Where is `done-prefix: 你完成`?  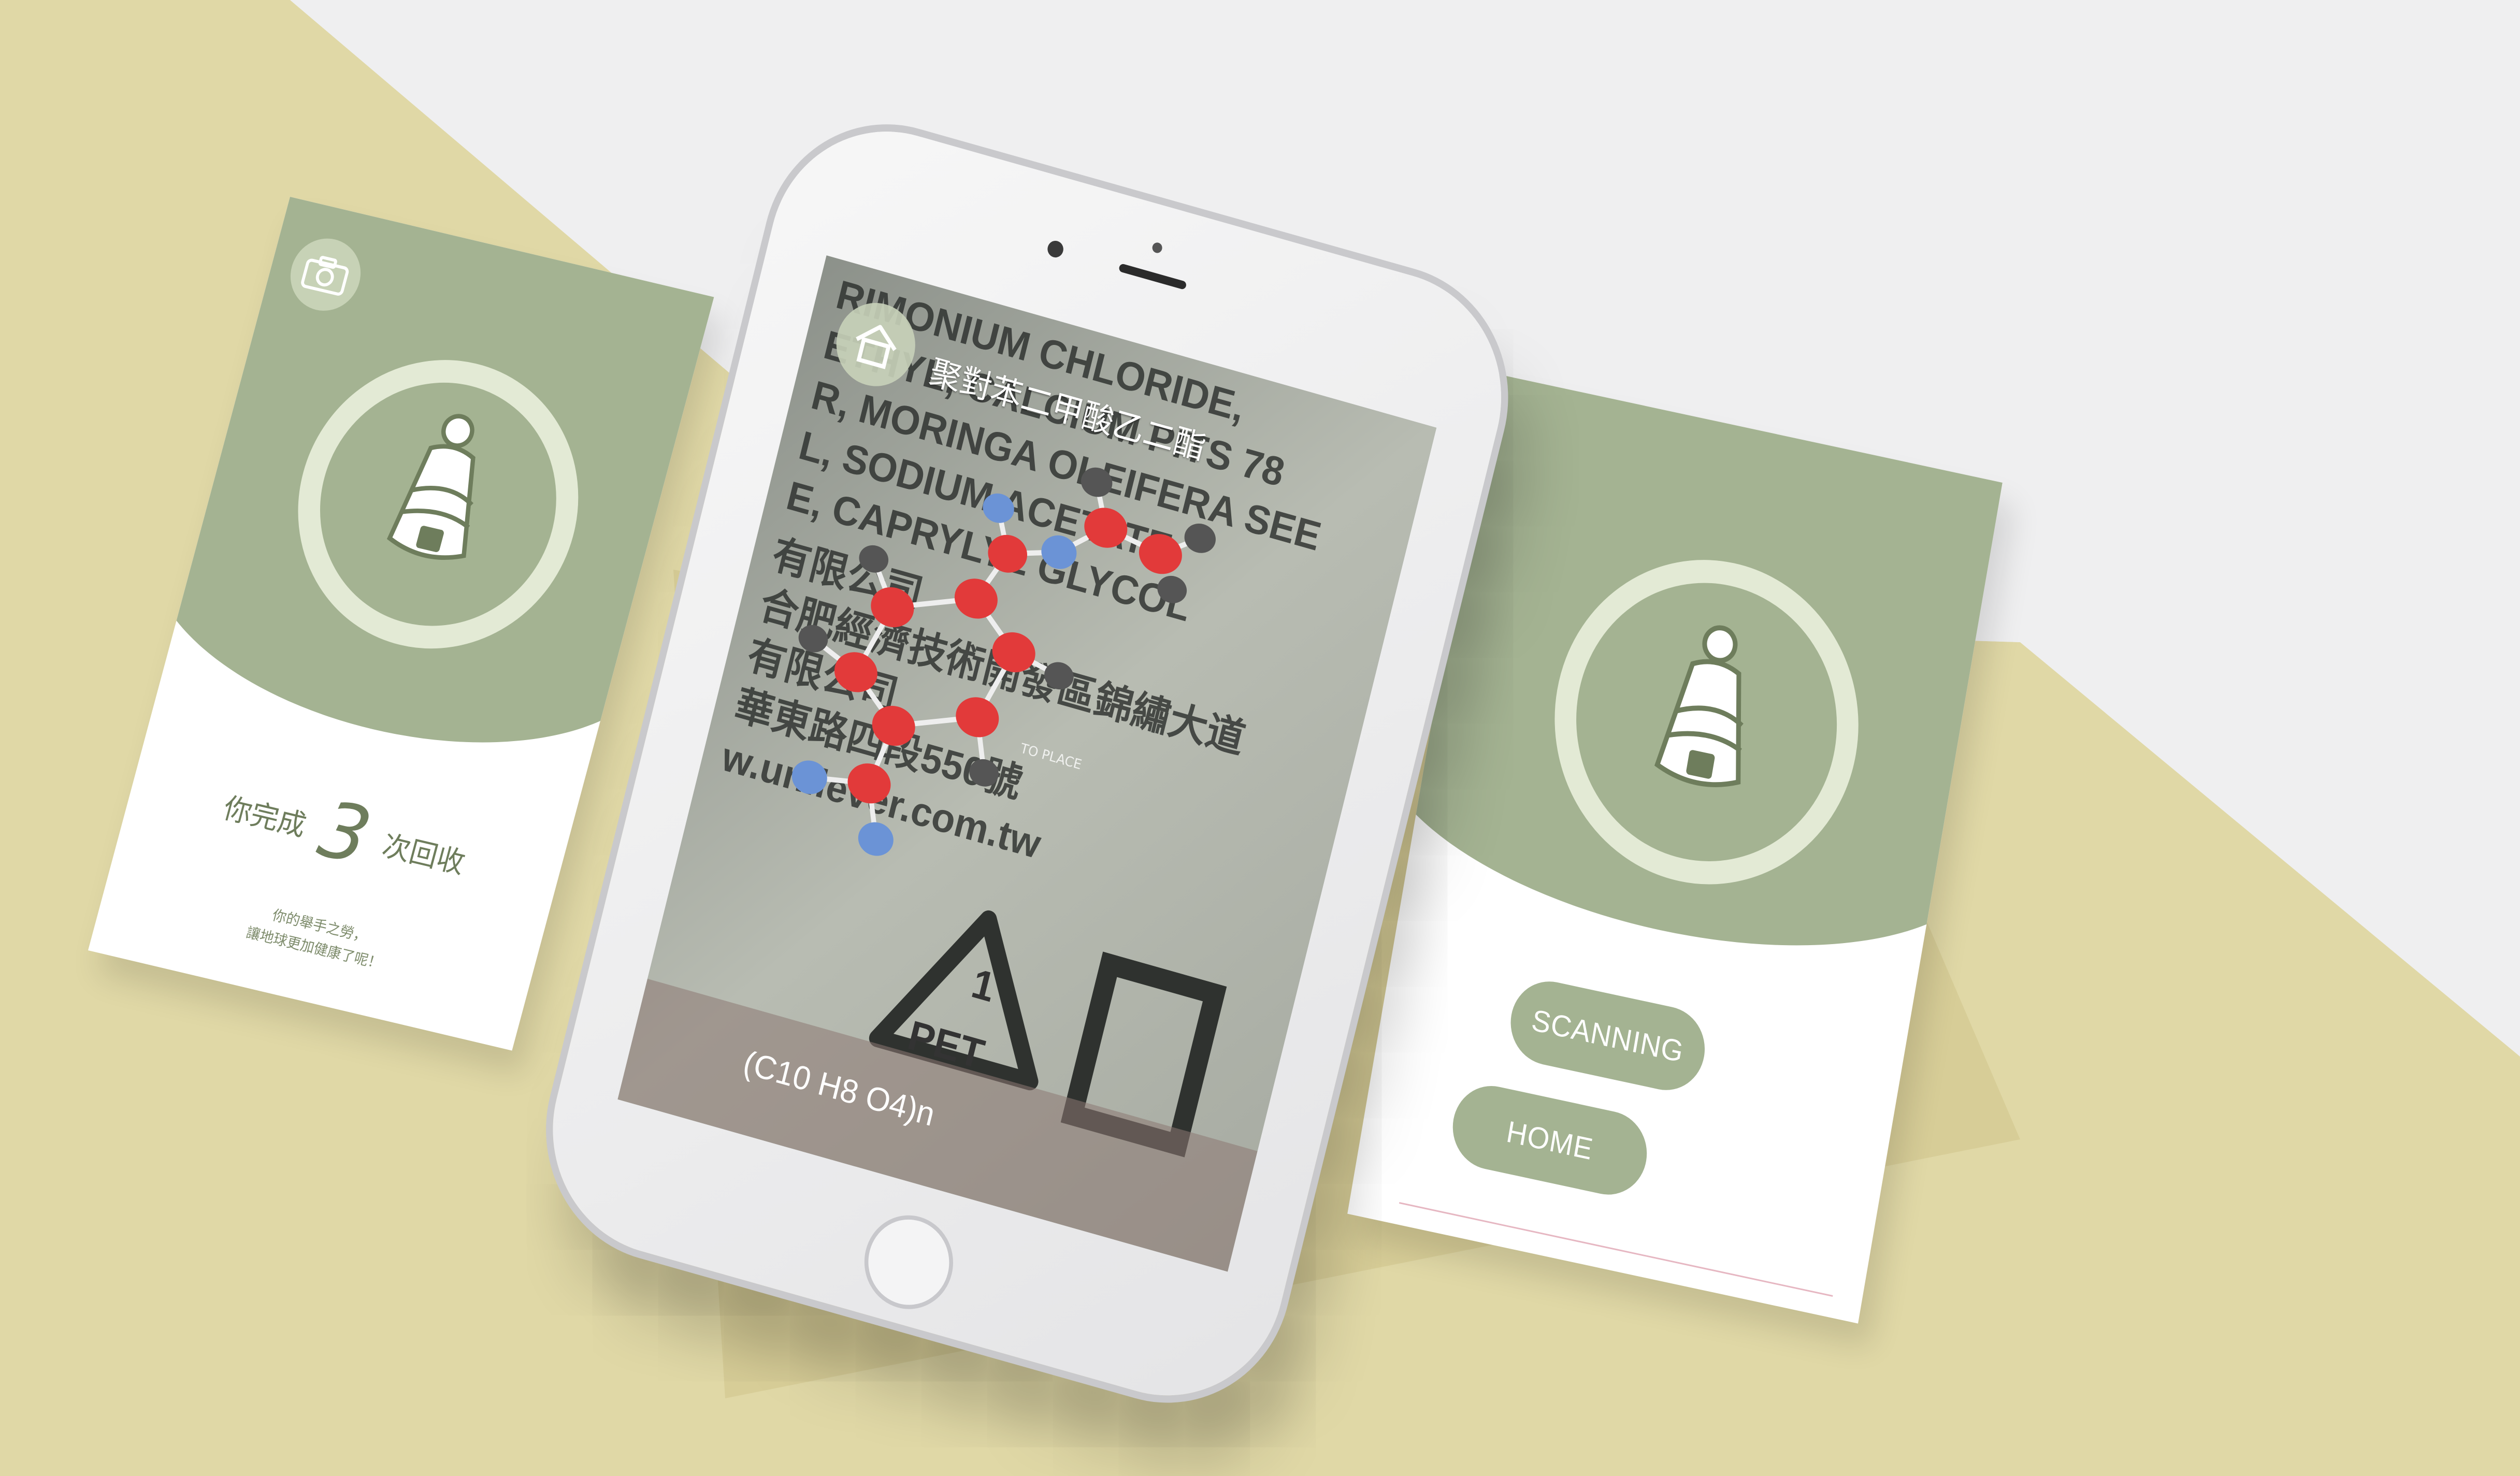 done-prefix: 你完成 is located at coordinates (265, 817).